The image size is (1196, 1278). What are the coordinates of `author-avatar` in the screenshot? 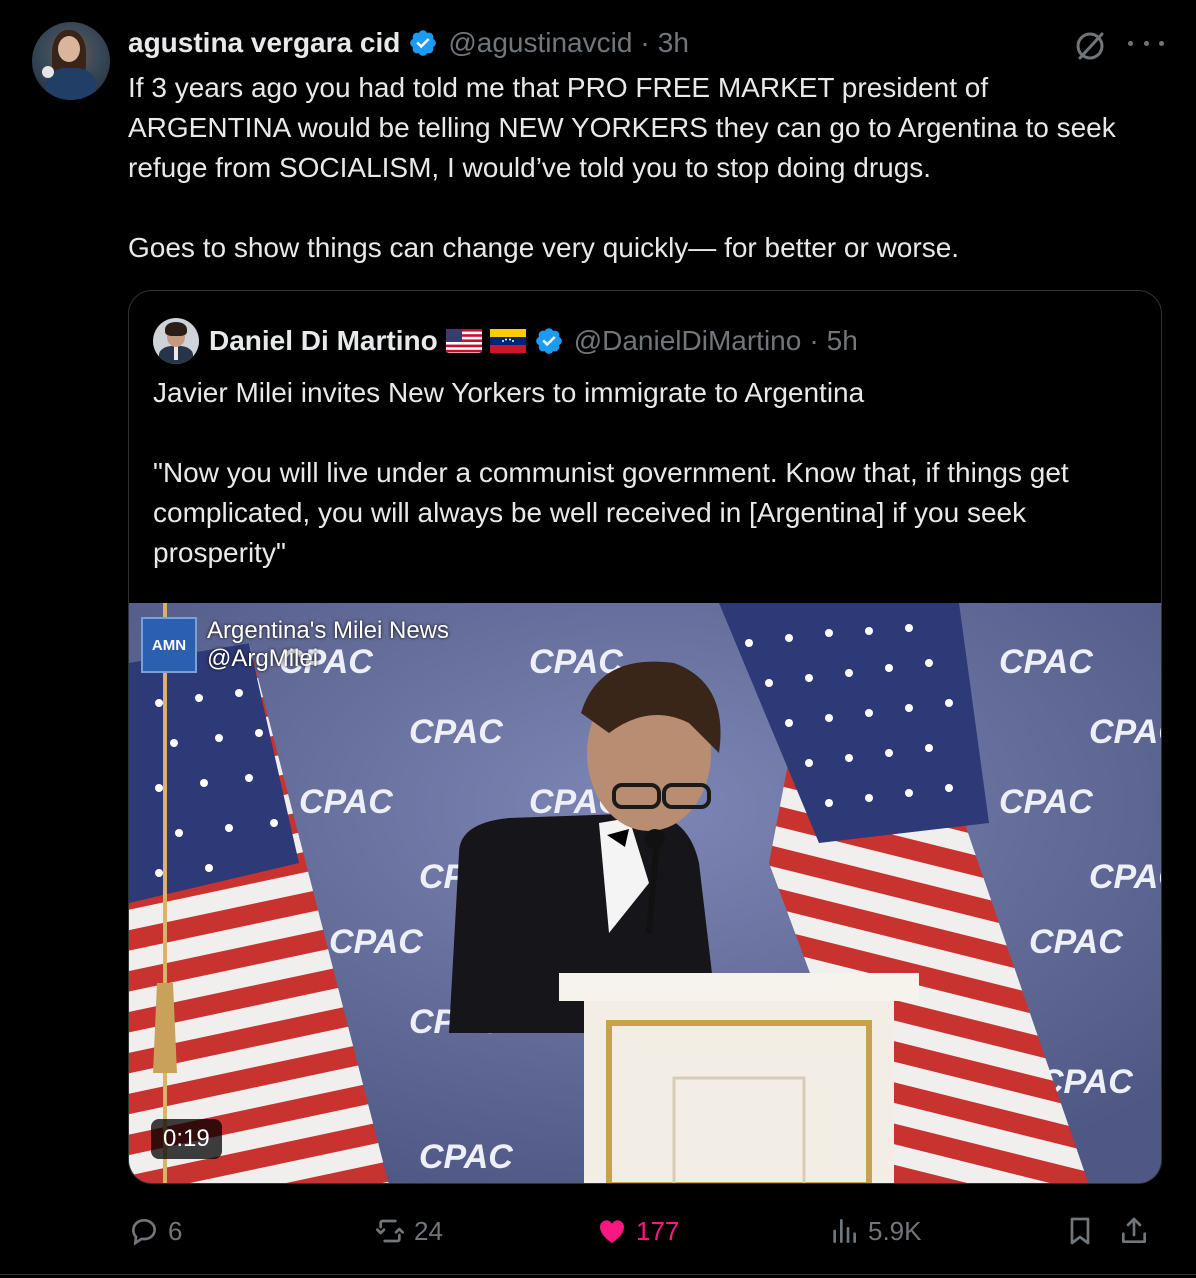 It's located at (71, 61).